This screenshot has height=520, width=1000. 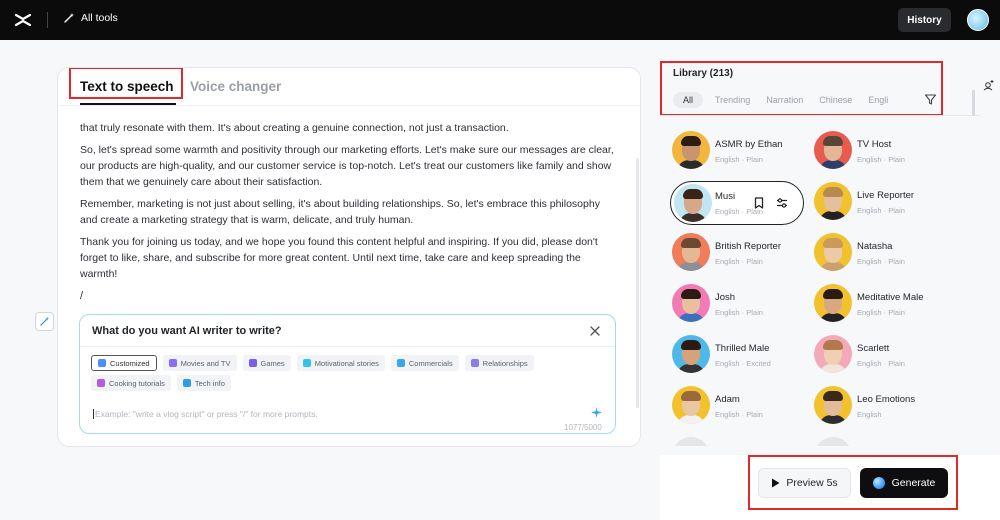 I want to click on close-icon, so click(x=595, y=331).